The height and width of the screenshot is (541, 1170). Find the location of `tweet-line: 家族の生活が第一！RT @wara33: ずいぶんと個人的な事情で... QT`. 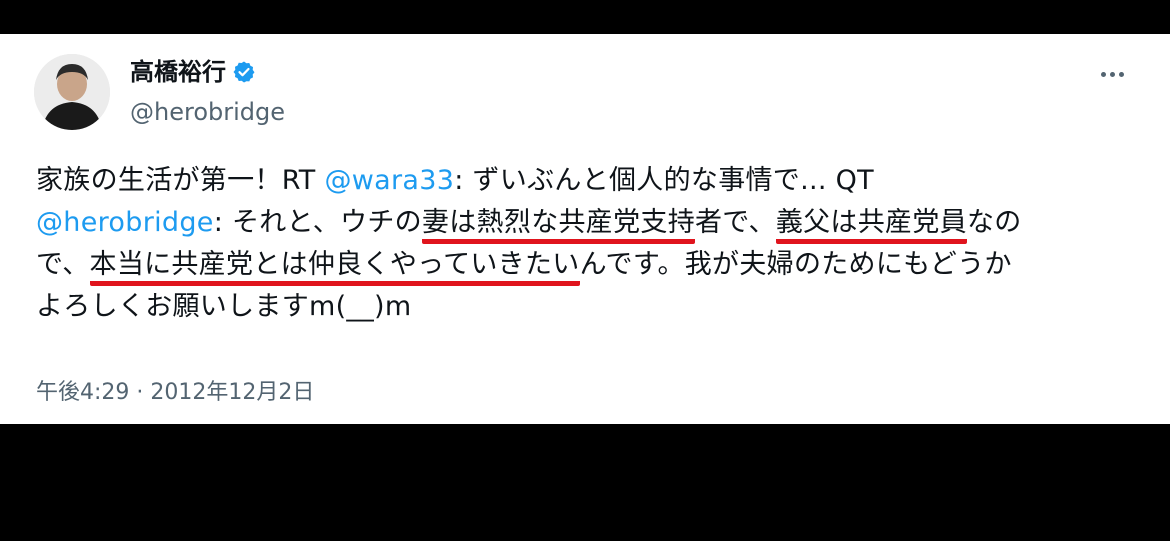

tweet-line: 家族の生活が第一！RT @wara33: ずいぶんと個人的な事情で... QT is located at coordinates (586, 181).